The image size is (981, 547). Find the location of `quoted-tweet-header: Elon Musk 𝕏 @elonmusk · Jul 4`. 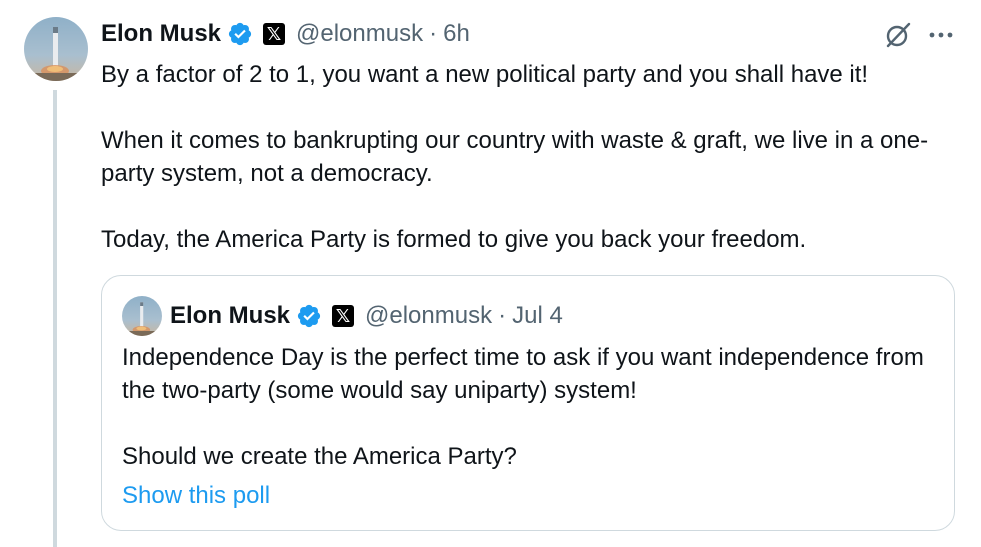

quoted-tweet-header: Elon Musk 𝕏 @elonmusk · Jul 4 is located at coordinates (366, 316).